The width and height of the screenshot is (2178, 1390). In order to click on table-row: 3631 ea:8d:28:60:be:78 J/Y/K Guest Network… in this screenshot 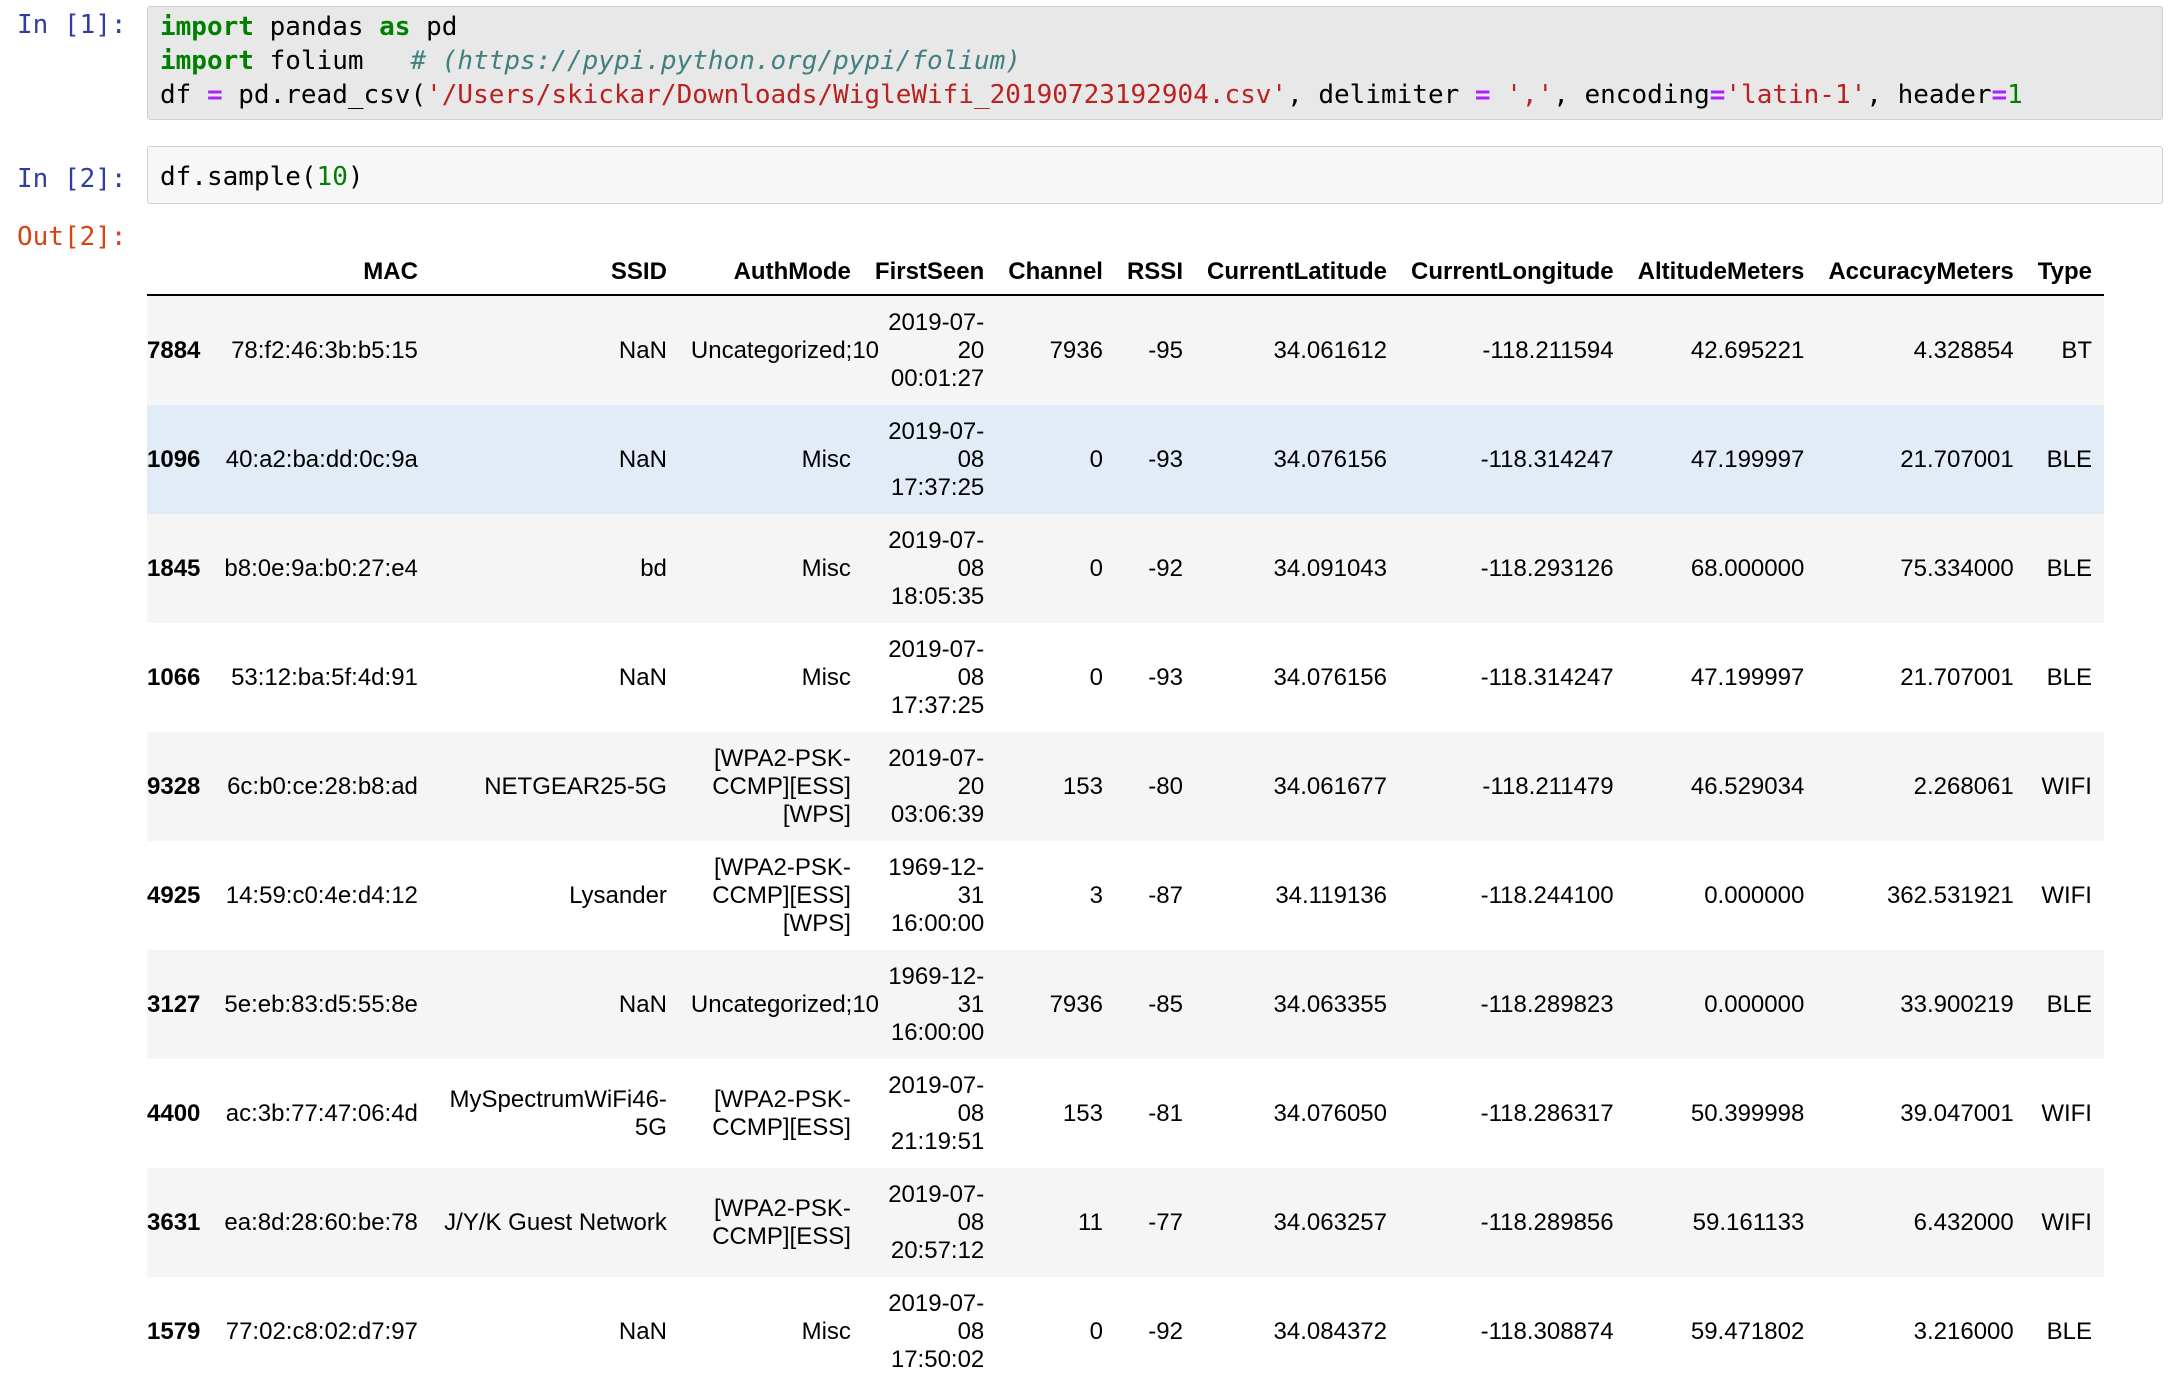, I will do `click(1125, 1222)`.